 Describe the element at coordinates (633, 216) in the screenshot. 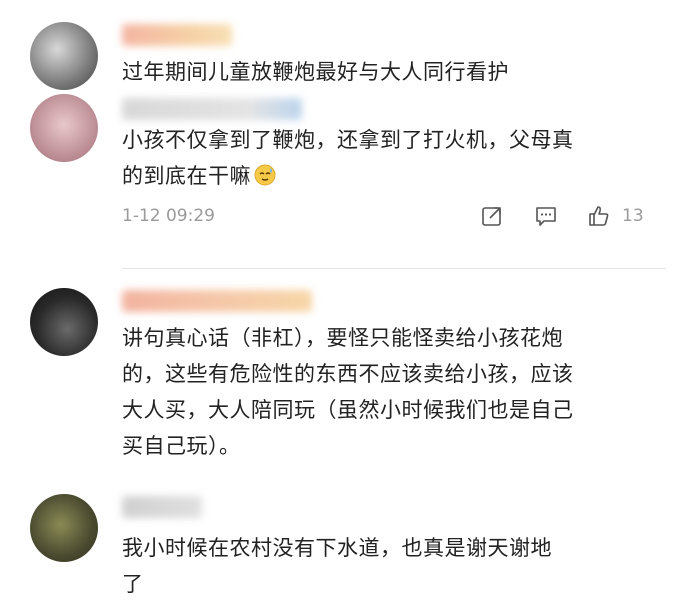

I see `like-count: 13` at that location.